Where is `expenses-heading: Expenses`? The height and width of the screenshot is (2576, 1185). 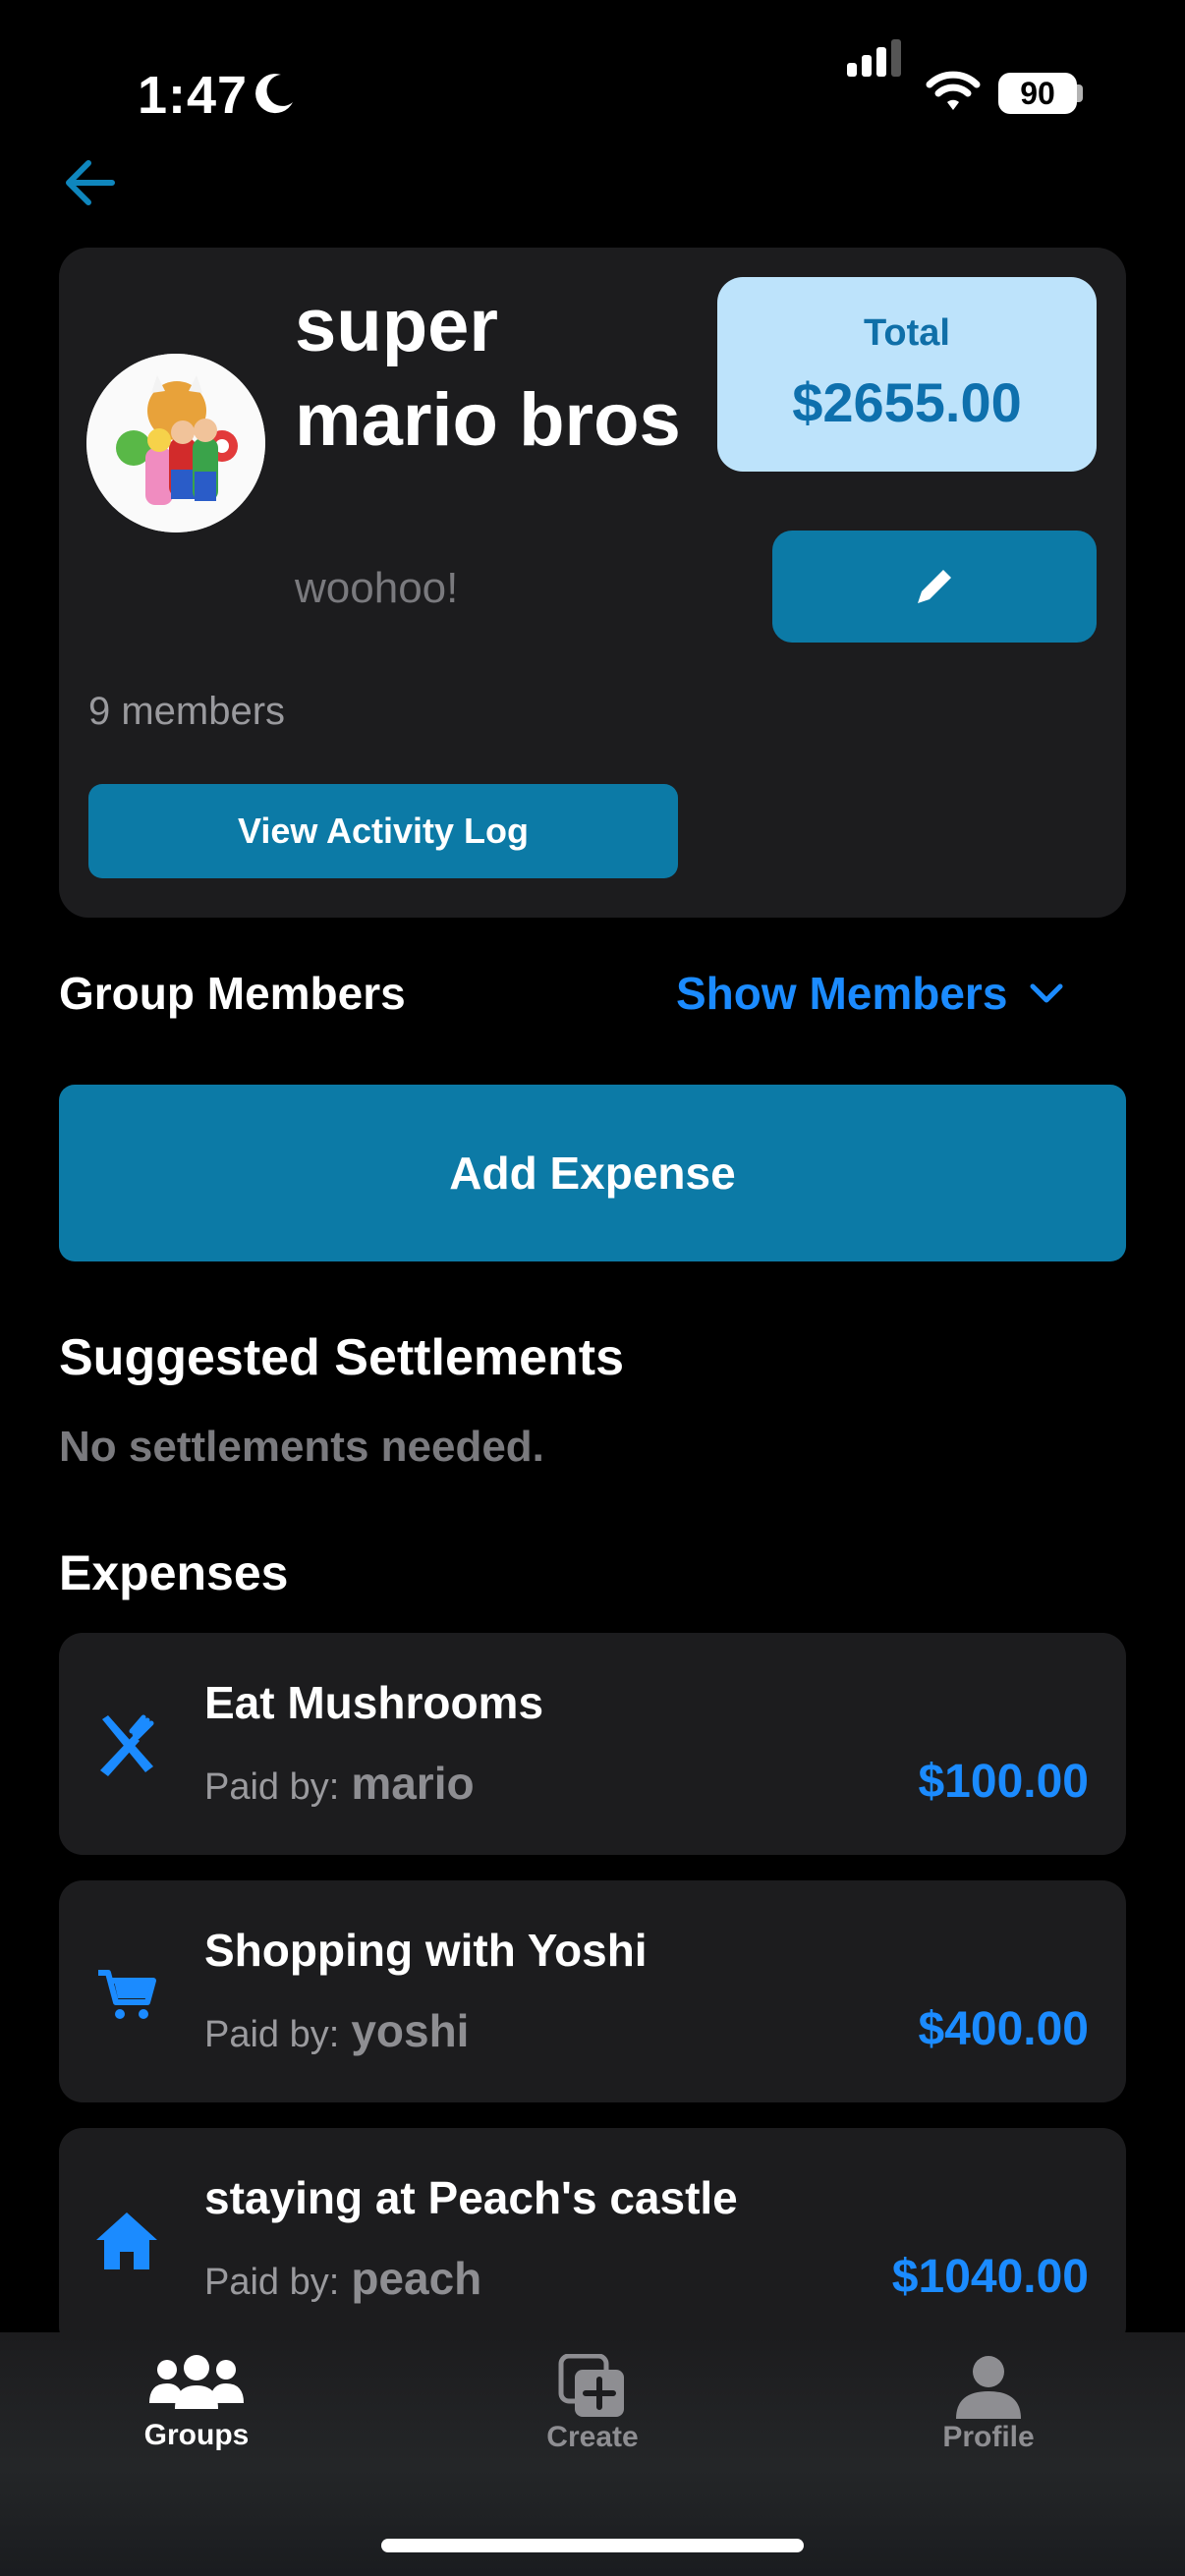
expenses-heading: Expenses is located at coordinates (174, 1572).